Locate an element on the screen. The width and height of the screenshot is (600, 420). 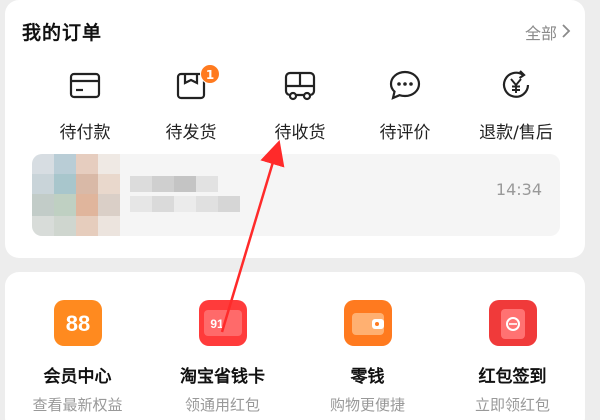
member-88-icon: 88 is located at coordinates (77, 323).